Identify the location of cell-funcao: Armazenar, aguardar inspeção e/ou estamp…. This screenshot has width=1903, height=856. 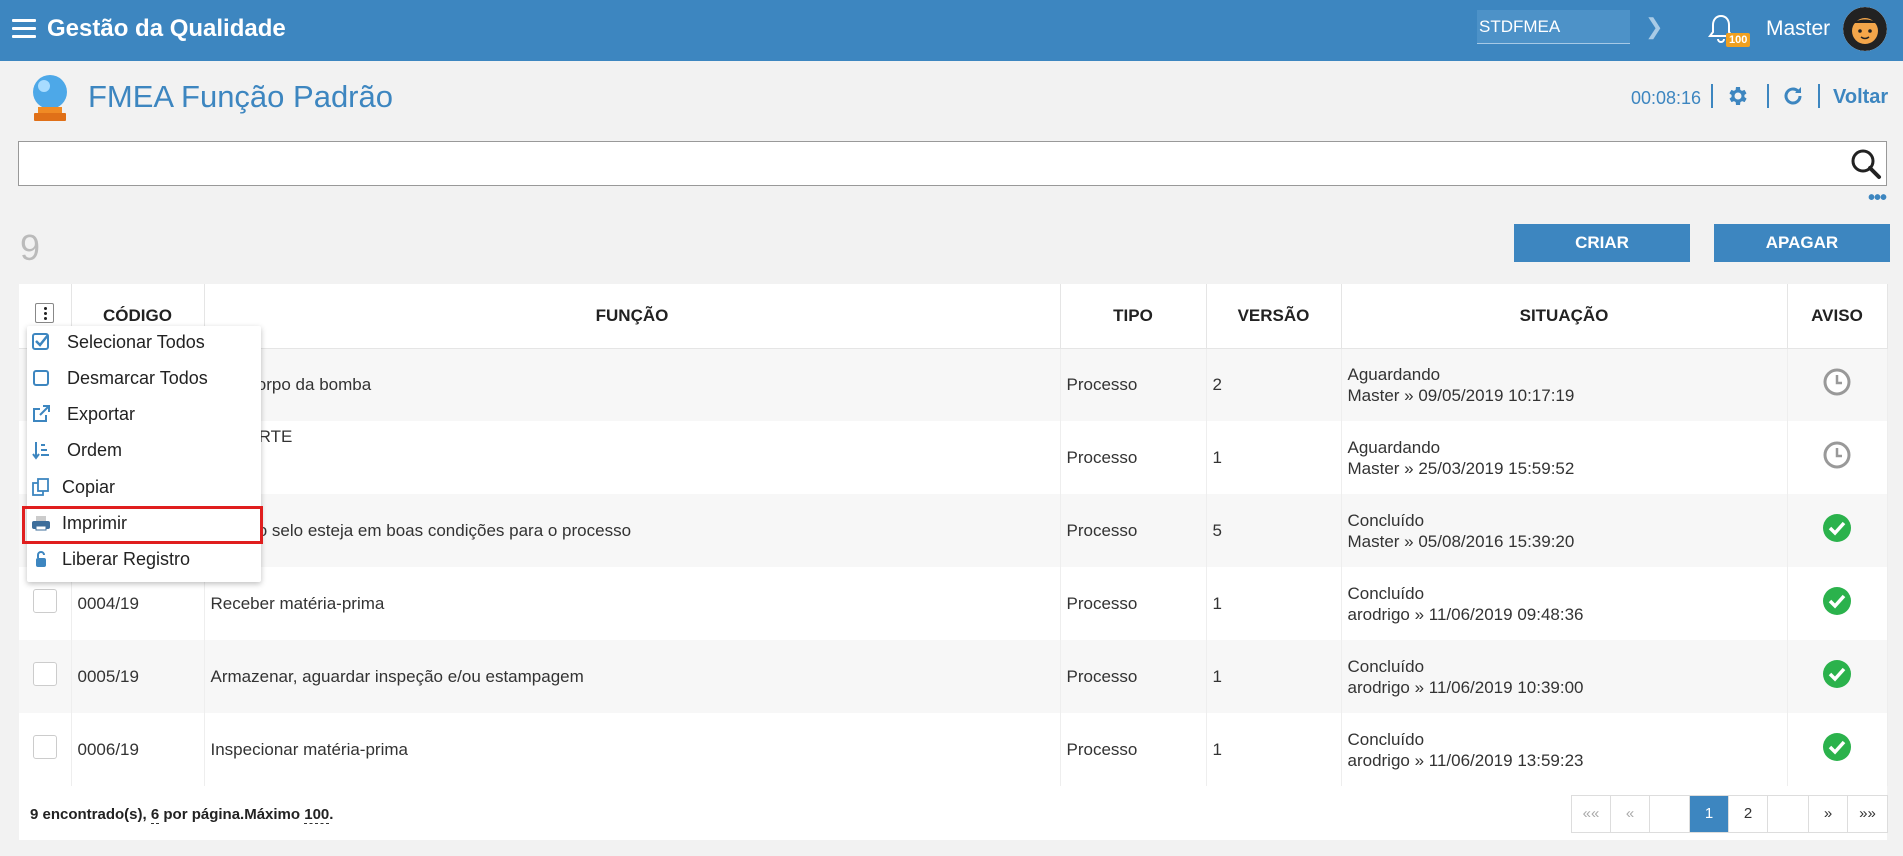
(632, 676).